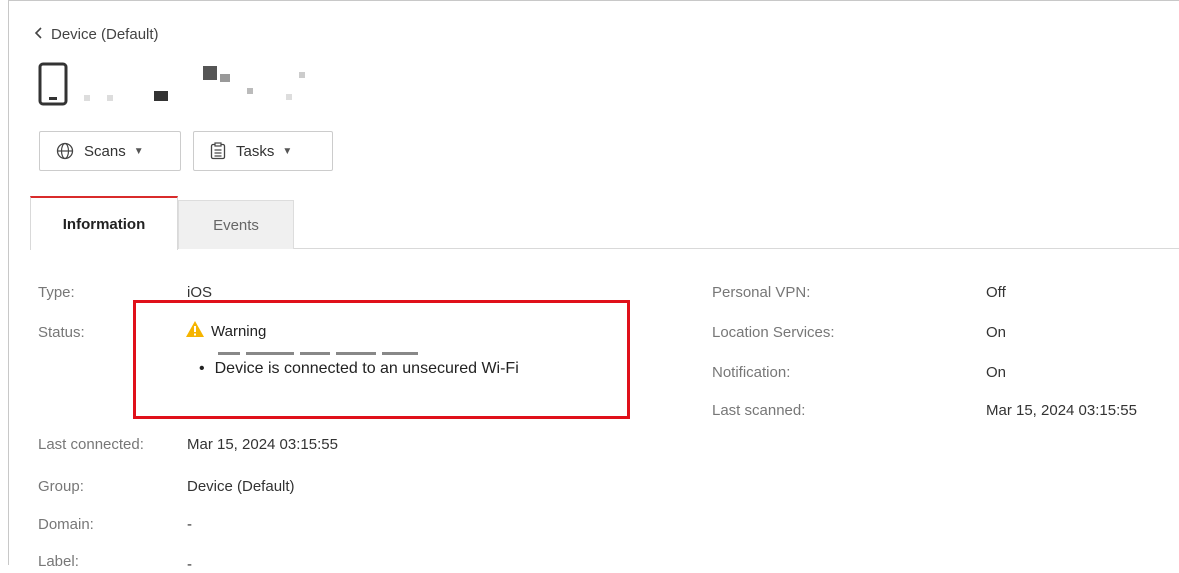  Describe the element at coordinates (38, 34) in the screenshot. I see `chevron-left-icon` at that location.